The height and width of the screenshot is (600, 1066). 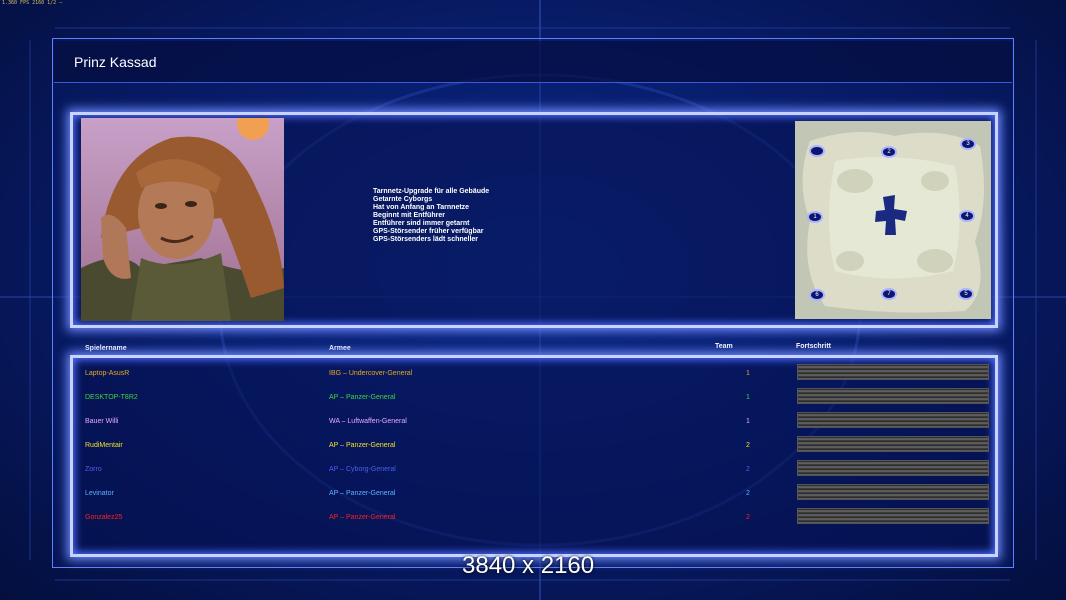 I want to click on description-line: Beginnt mit Entführer, so click(x=409, y=215).